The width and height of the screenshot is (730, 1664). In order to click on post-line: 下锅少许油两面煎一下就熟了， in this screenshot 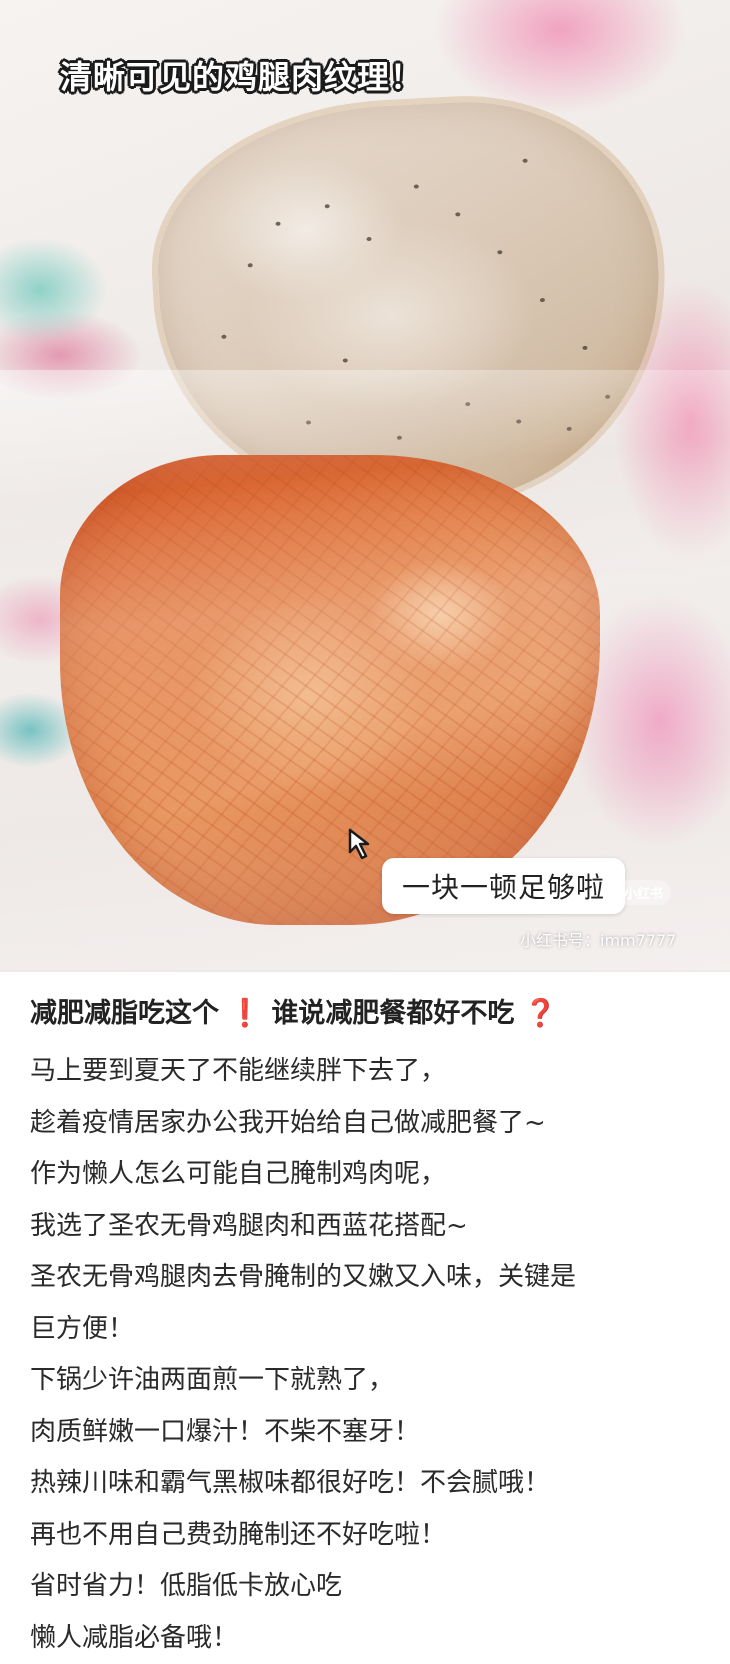, I will do `click(365, 1381)`.